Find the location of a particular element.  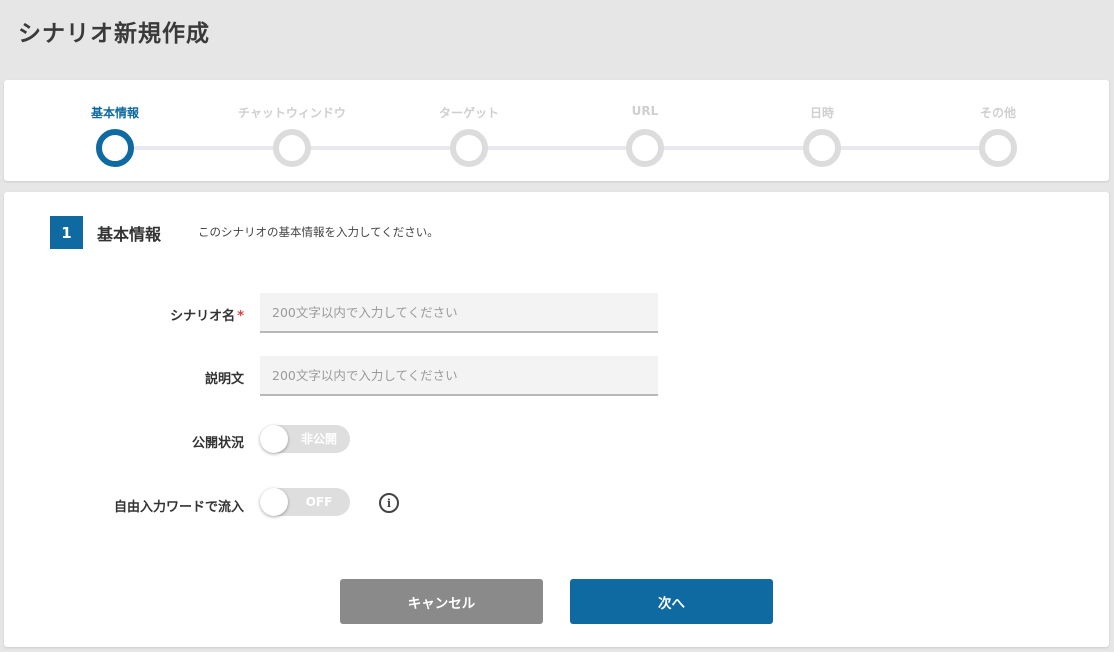

description-input is located at coordinates (459, 376).